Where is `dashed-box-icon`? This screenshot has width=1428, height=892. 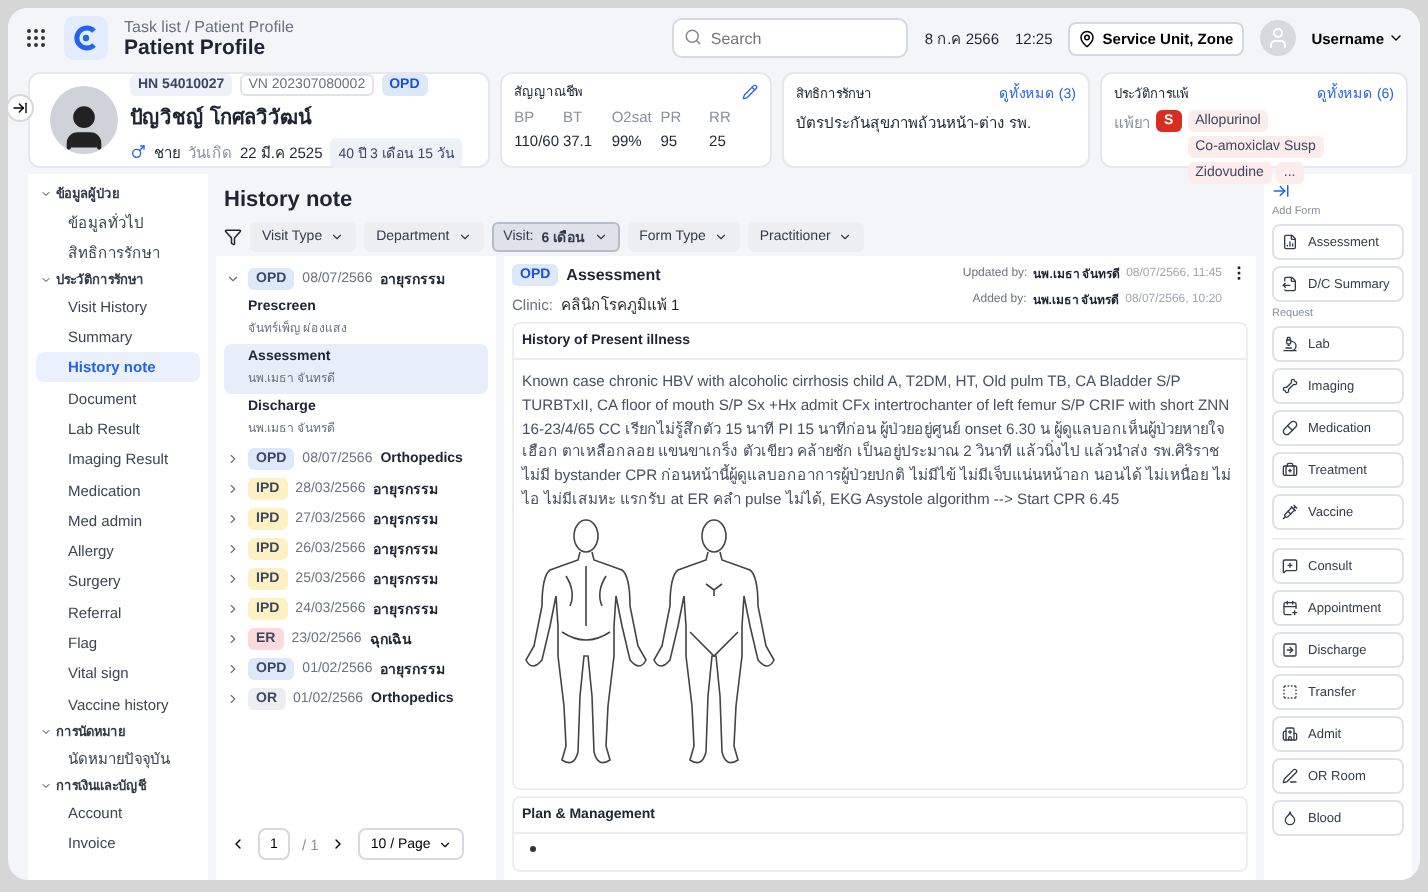 dashed-box-icon is located at coordinates (1290, 692).